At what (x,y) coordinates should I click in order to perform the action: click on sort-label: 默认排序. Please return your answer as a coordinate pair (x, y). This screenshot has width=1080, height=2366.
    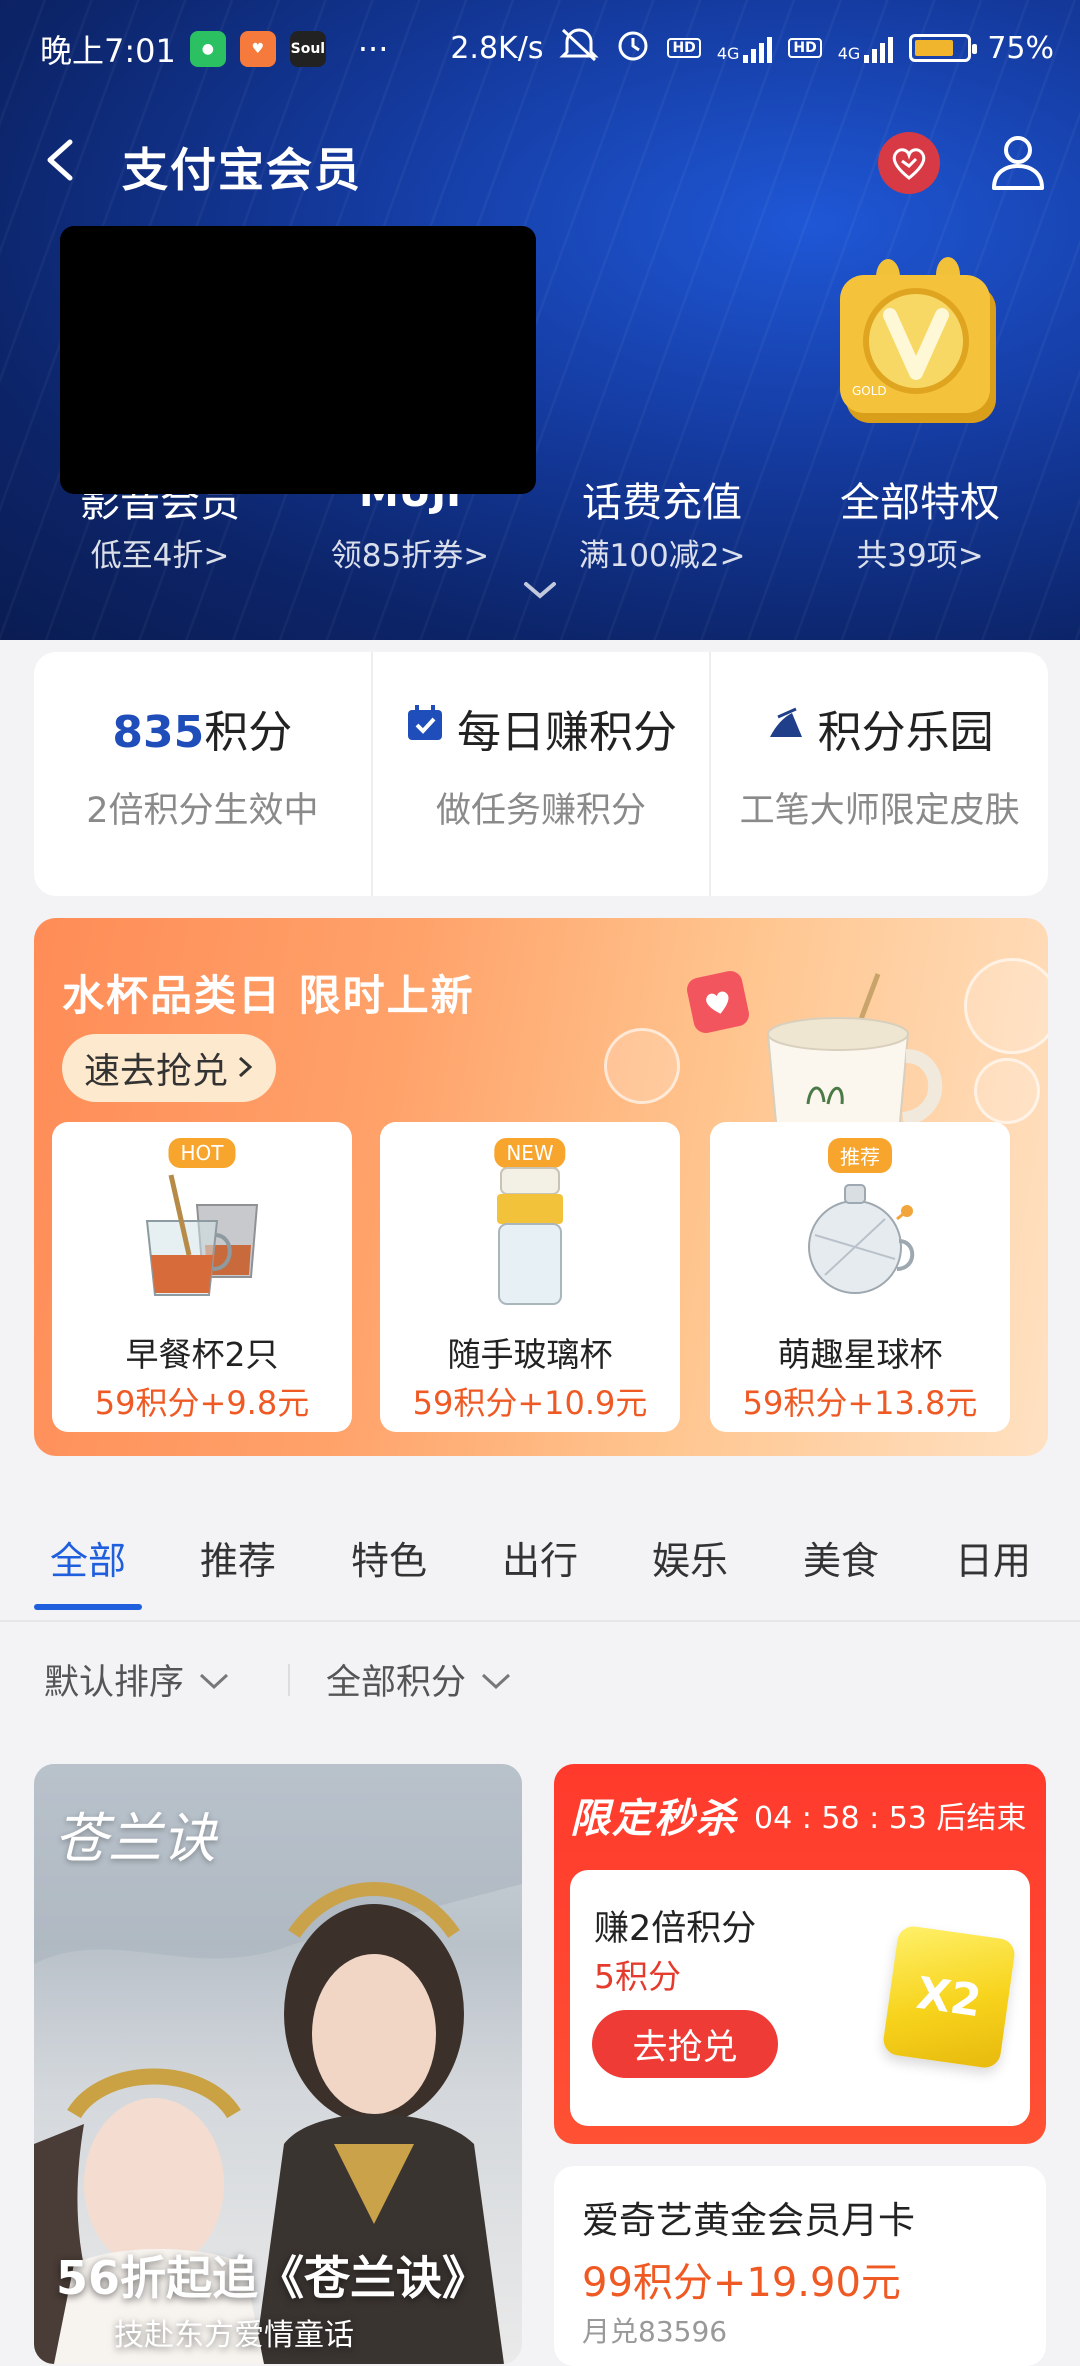
    Looking at the image, I should click on (114, 1683).